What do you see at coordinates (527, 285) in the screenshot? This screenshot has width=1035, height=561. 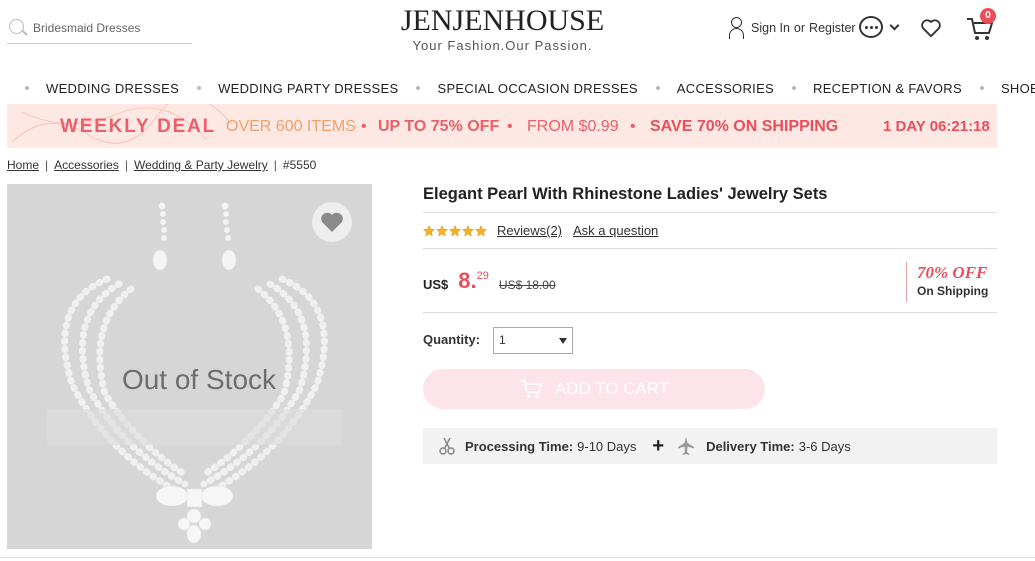 I see `original-price: US$ 18.00` at bounding box center [527, 285].